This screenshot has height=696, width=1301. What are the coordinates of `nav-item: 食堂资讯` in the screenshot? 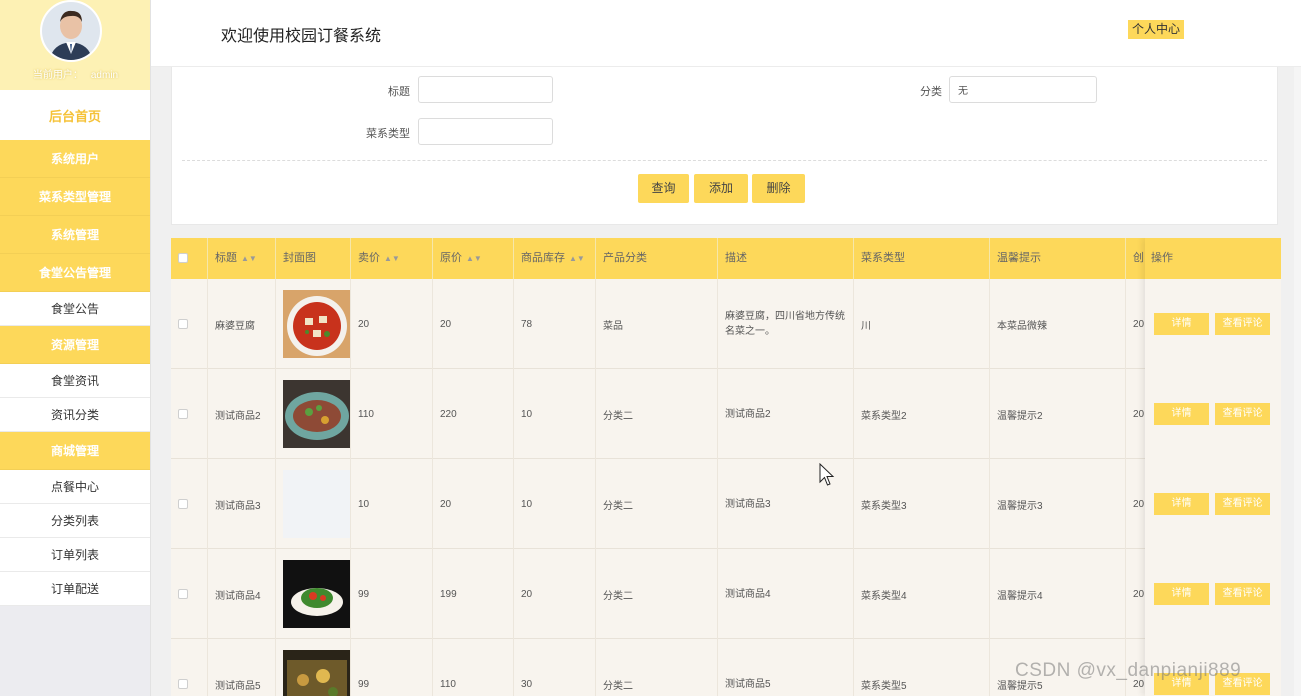 It's located at (75, 381).